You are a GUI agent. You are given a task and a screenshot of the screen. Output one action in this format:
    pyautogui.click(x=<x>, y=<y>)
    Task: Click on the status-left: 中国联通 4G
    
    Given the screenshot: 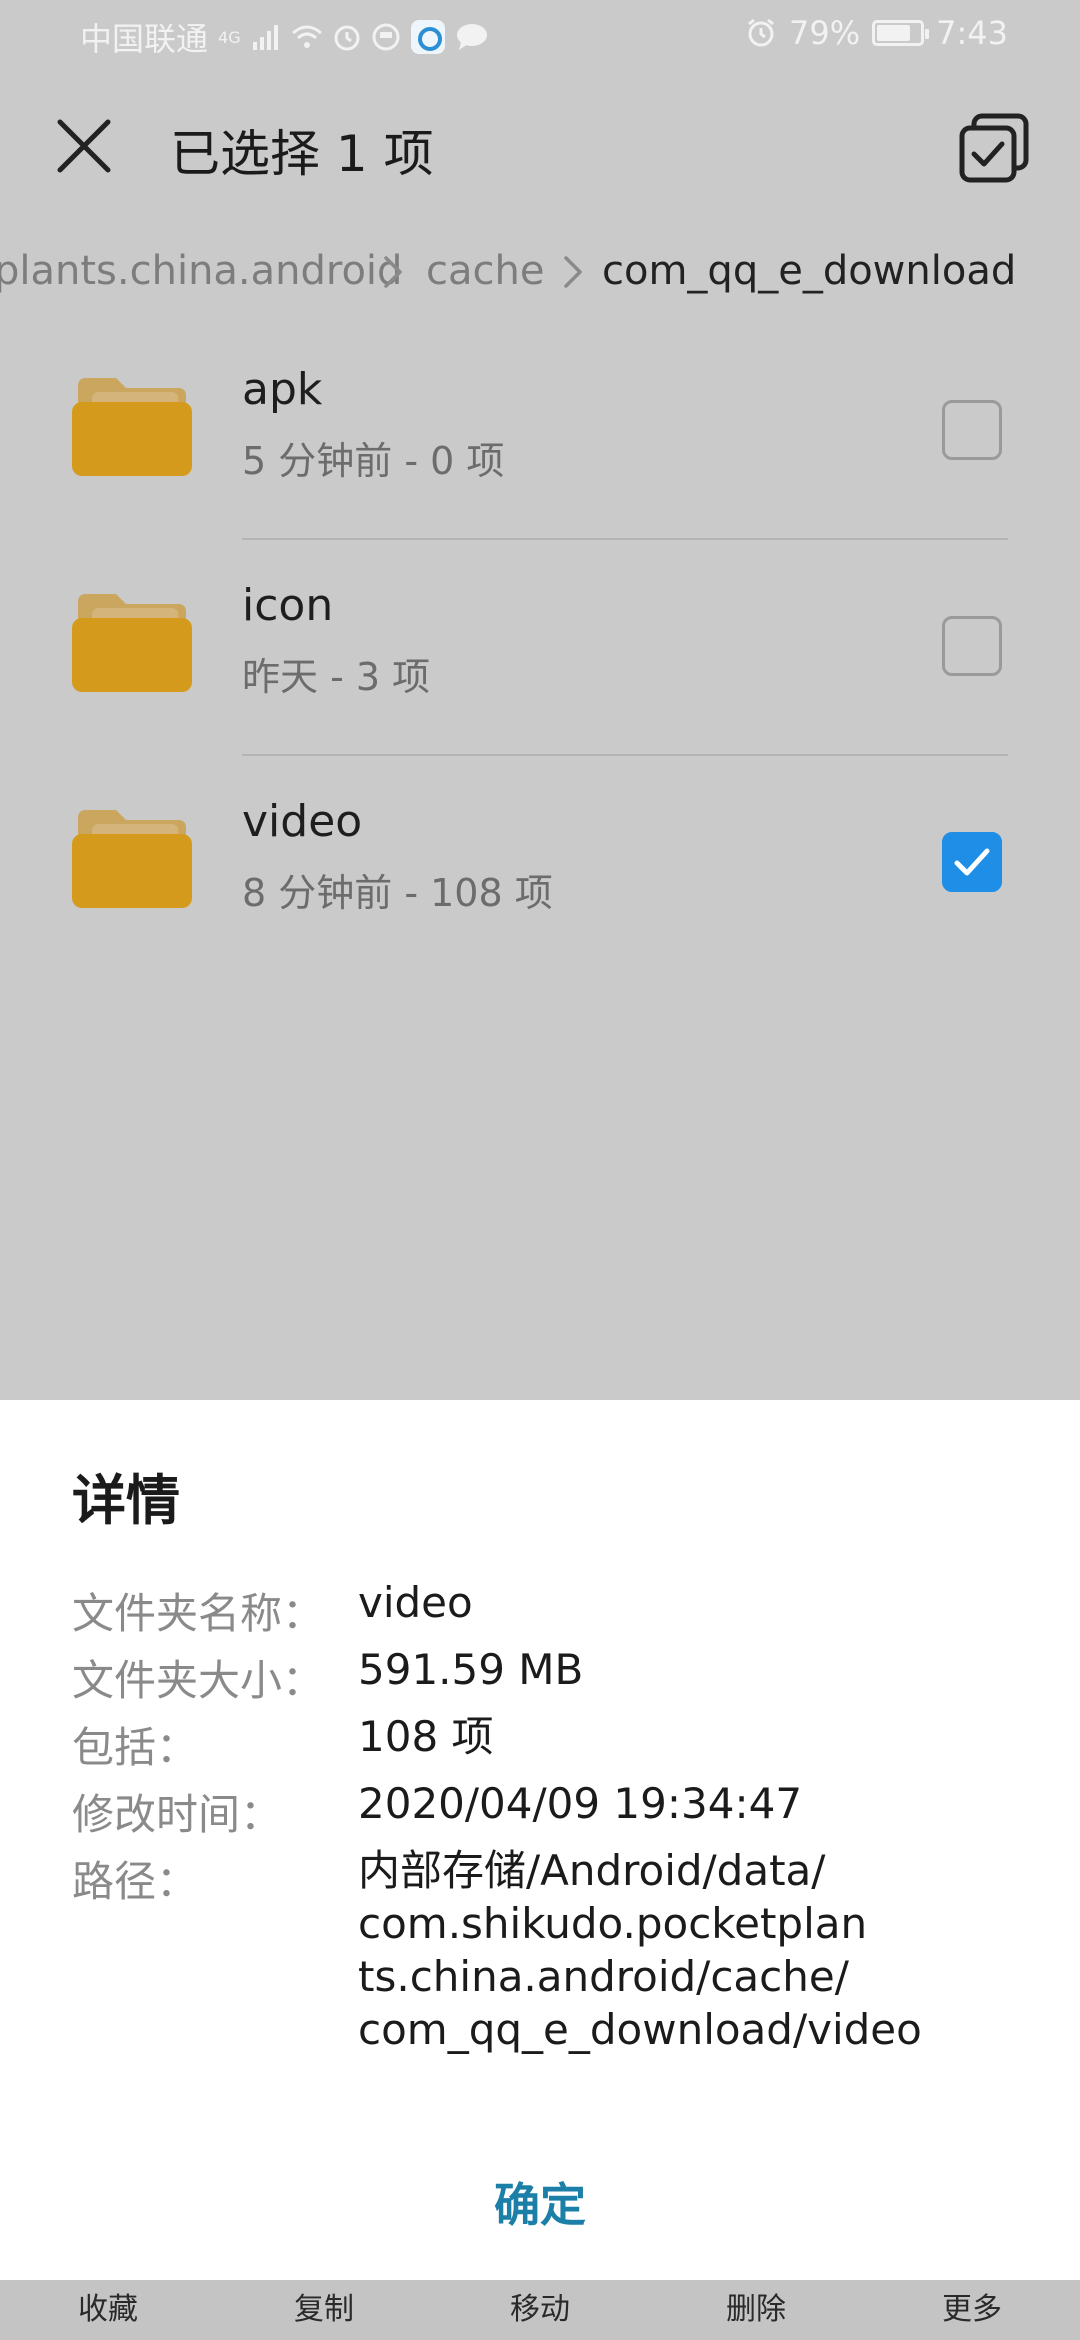 What is the action you would take?
    pyautogui.click(x=284, y=37)
    